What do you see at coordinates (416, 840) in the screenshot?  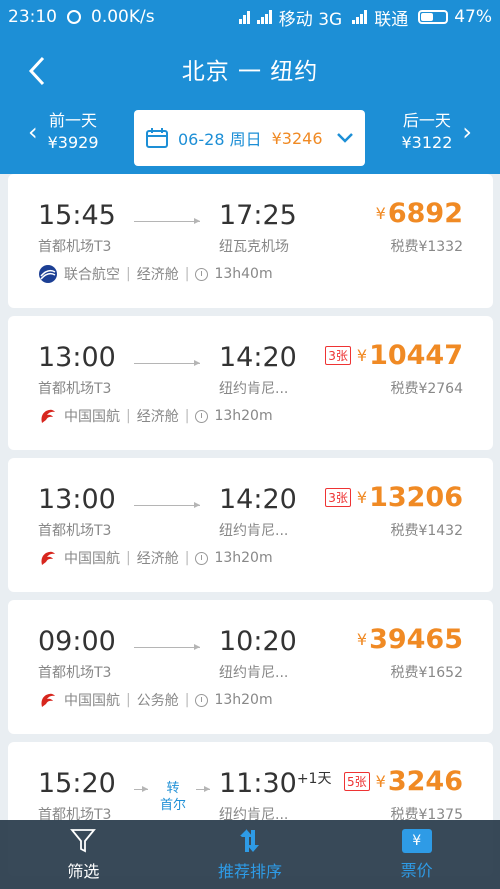 I see `yen-icon: ¥` at bounding box center [416, 840].